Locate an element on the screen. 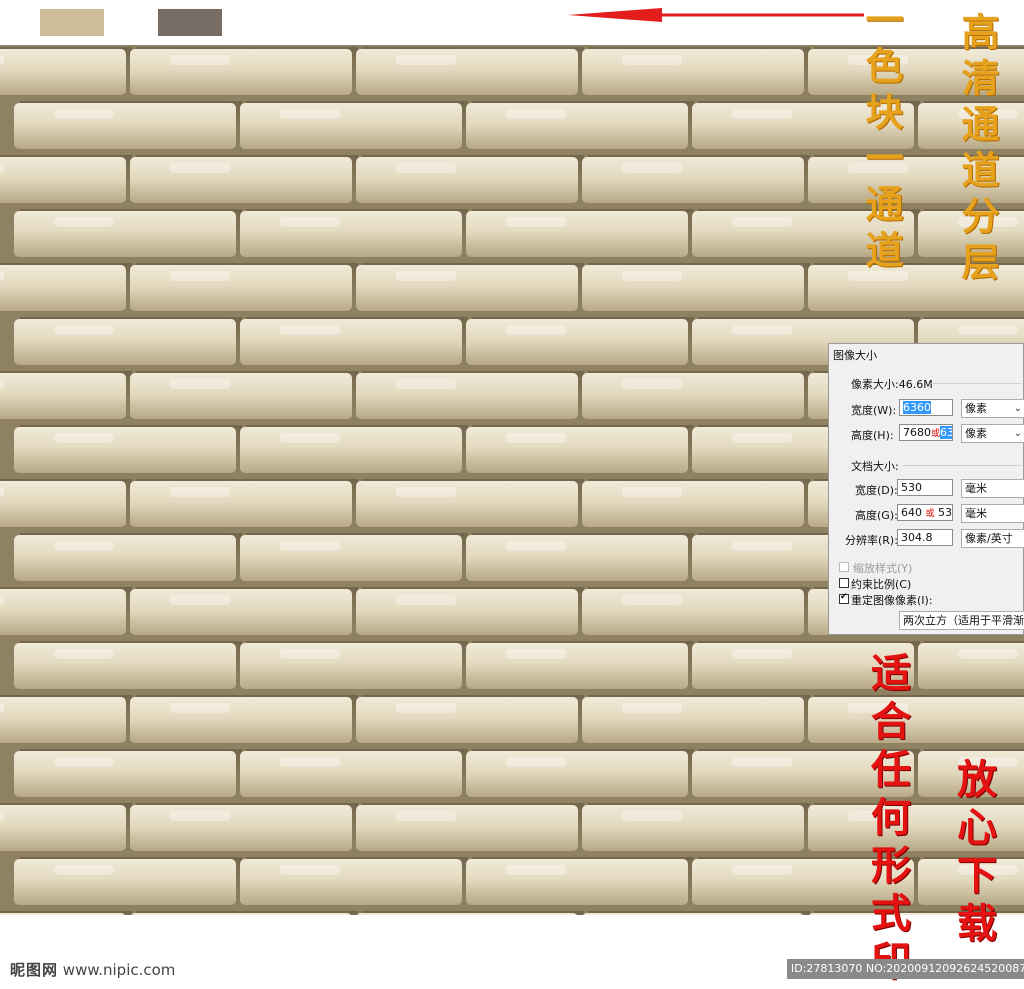 This screenshot has height=989, width=1024. resolution-unit-select: 像素/英寸 is located at coordinates (992, 538).